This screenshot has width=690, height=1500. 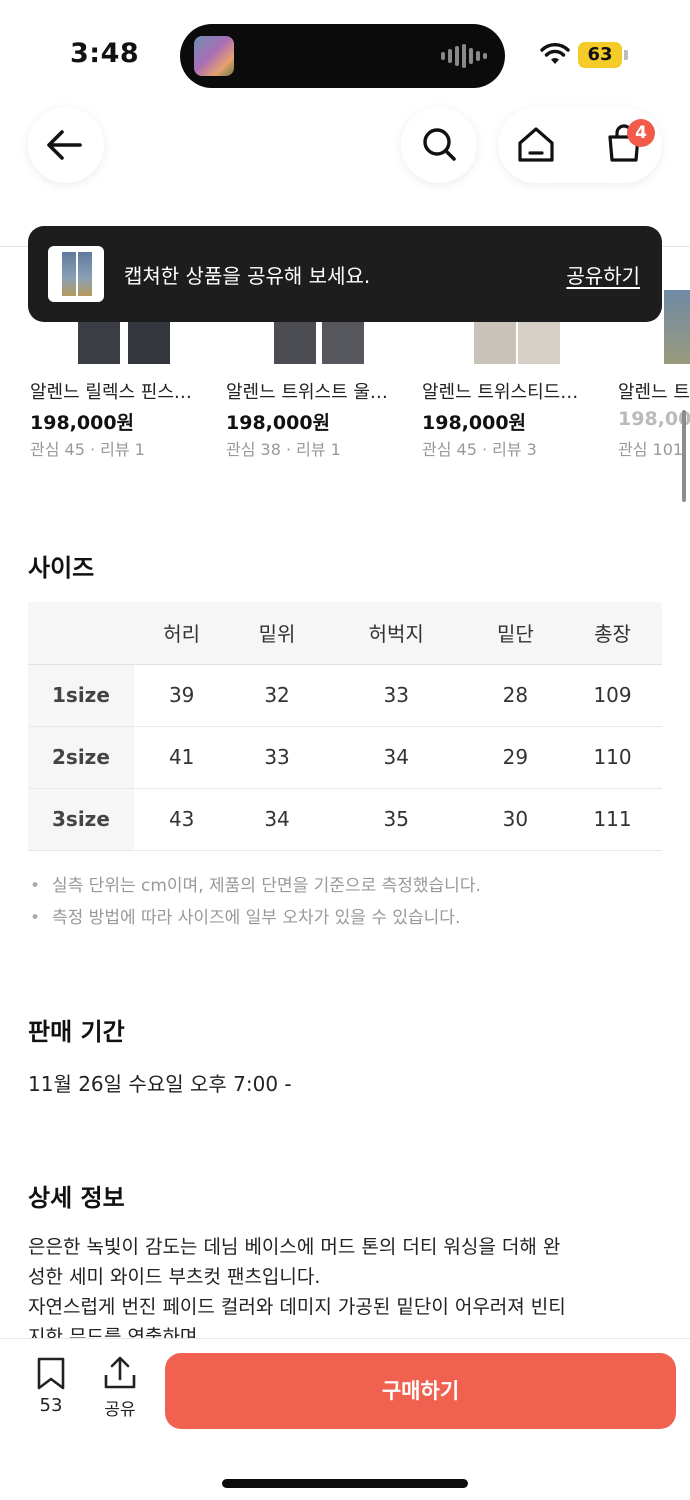 What do you see at coordinates (612, 633) in the screenshot?
I see `header-cell: 총장` at bounding box center [612, 633].